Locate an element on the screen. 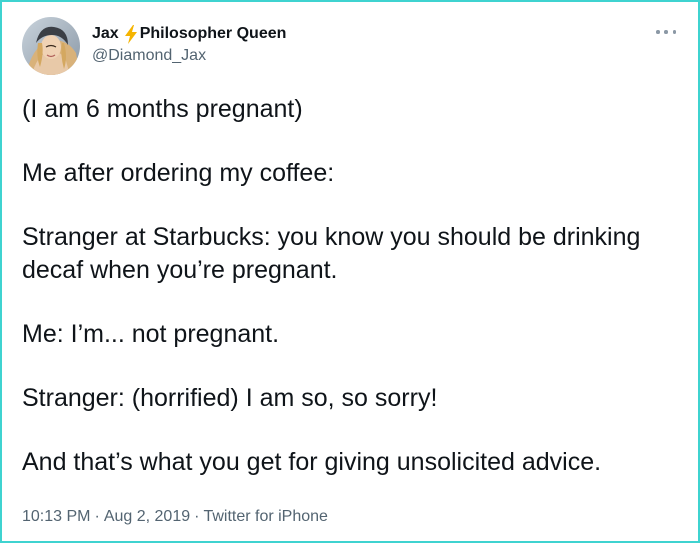 The width and height of the screenshot is (700, 543). tweet-date: Aug 2, 2019 is located at coordinates (147, 516).